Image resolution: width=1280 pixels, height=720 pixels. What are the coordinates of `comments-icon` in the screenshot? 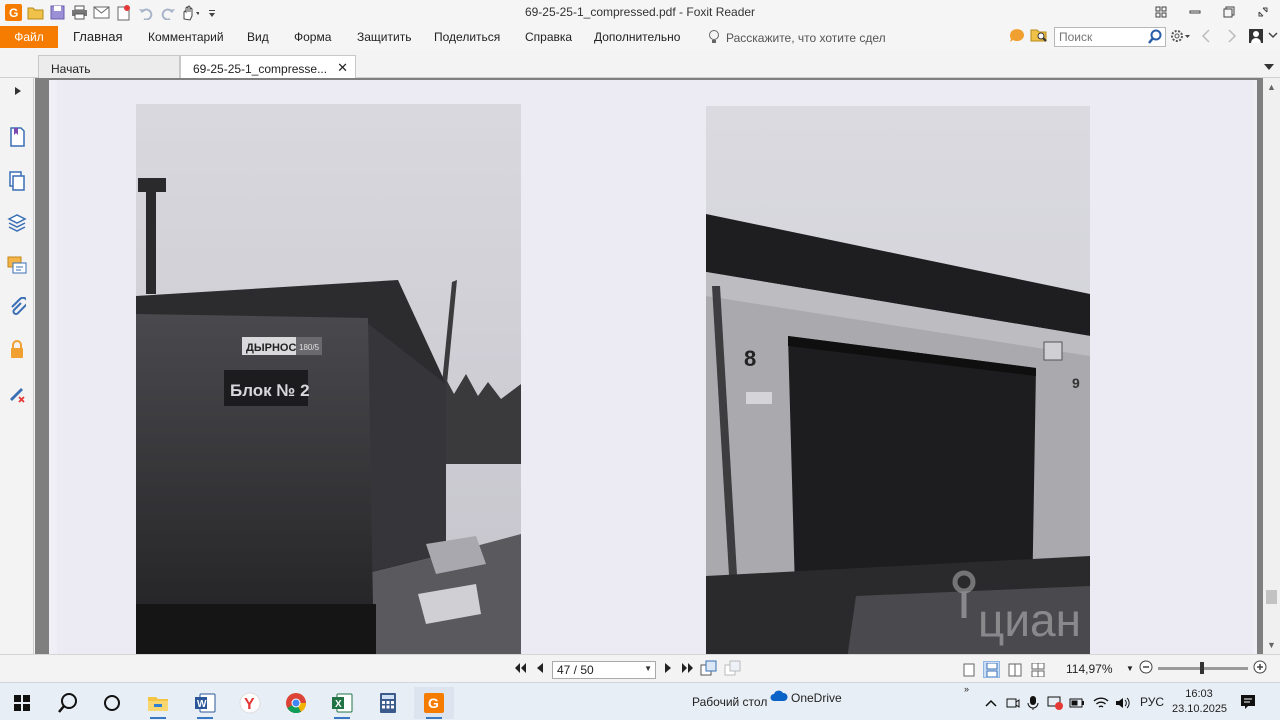 It's located at (17, 265).